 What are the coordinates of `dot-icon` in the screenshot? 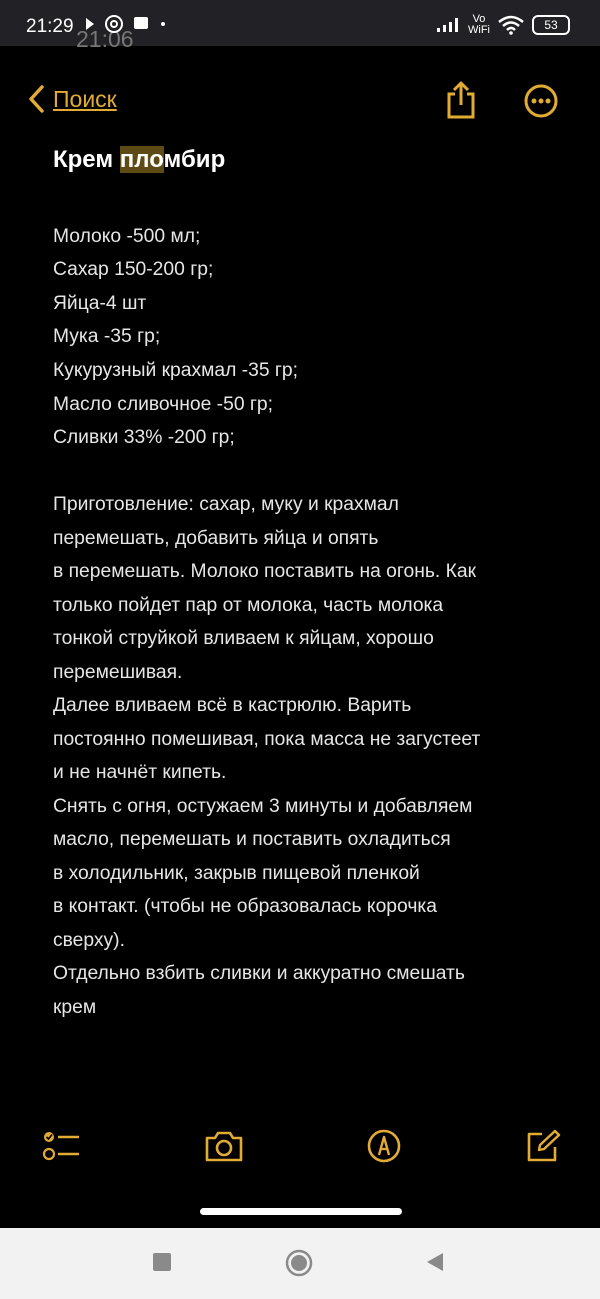 It's located at (163, 24).